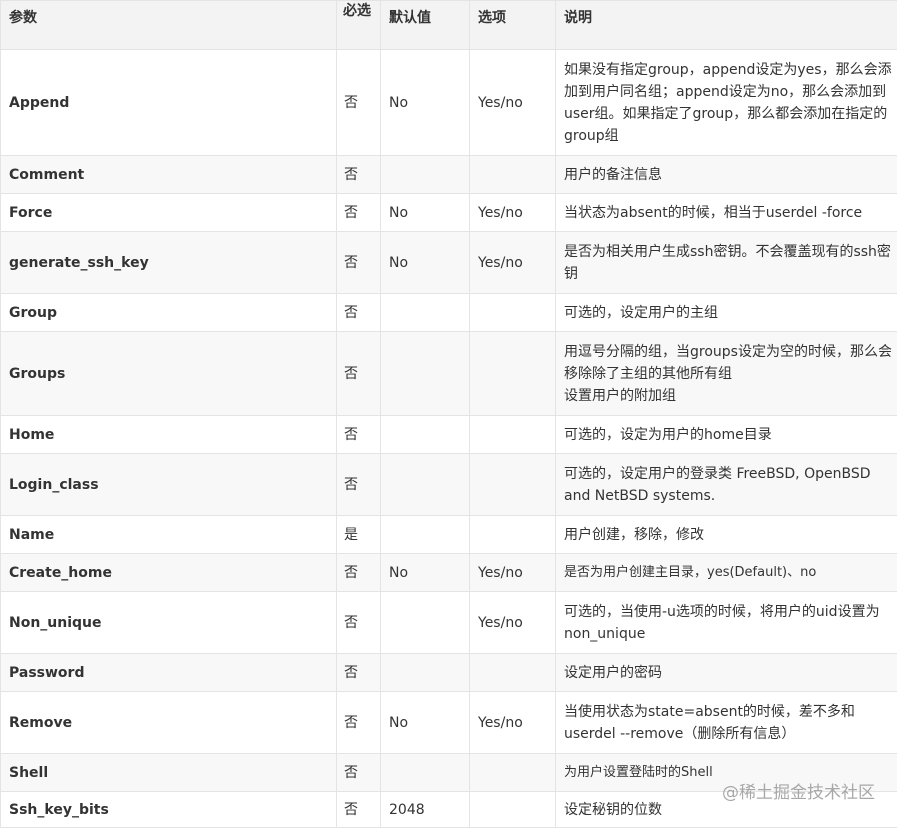 The width and height of the screenshot is (897, 828). Describe the element at coordinates (169, 723) in the screenshot. I see `param-cell: Remove` at that location.